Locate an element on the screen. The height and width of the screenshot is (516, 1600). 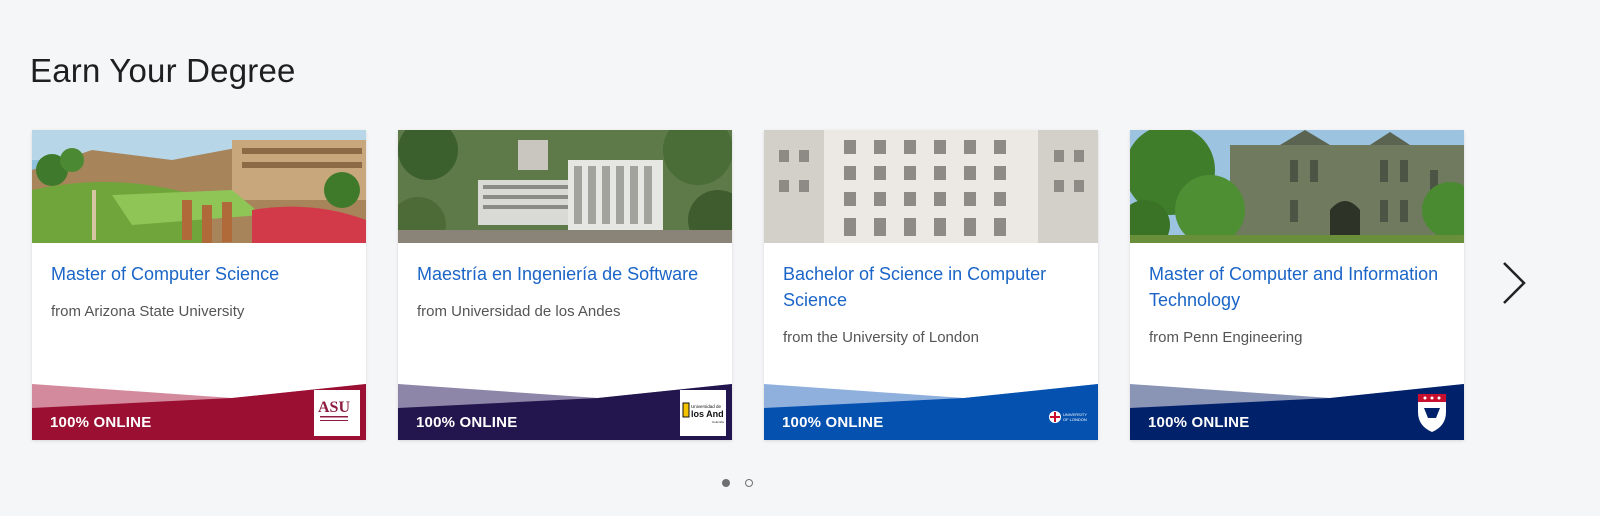
card-footer: 100% ONLINE ASU is located at coordinates (199, 412).